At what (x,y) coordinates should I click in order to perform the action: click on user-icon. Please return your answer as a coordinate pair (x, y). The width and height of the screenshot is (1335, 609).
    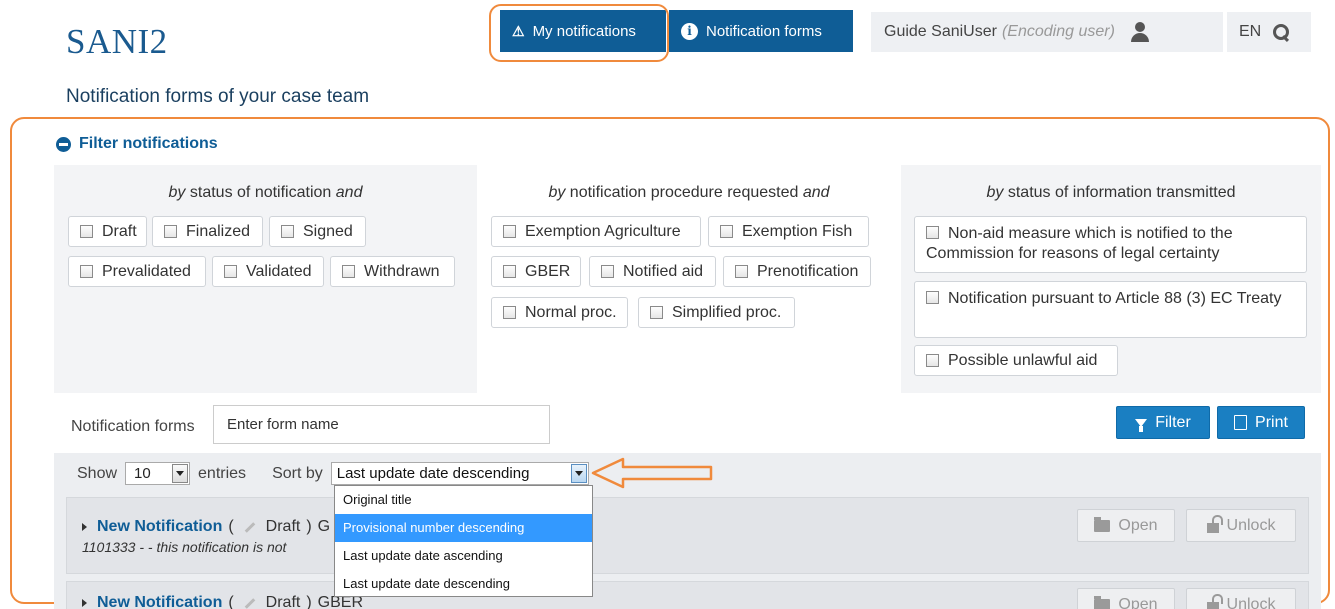
    Looking at the image, I should click on (1139, 32).